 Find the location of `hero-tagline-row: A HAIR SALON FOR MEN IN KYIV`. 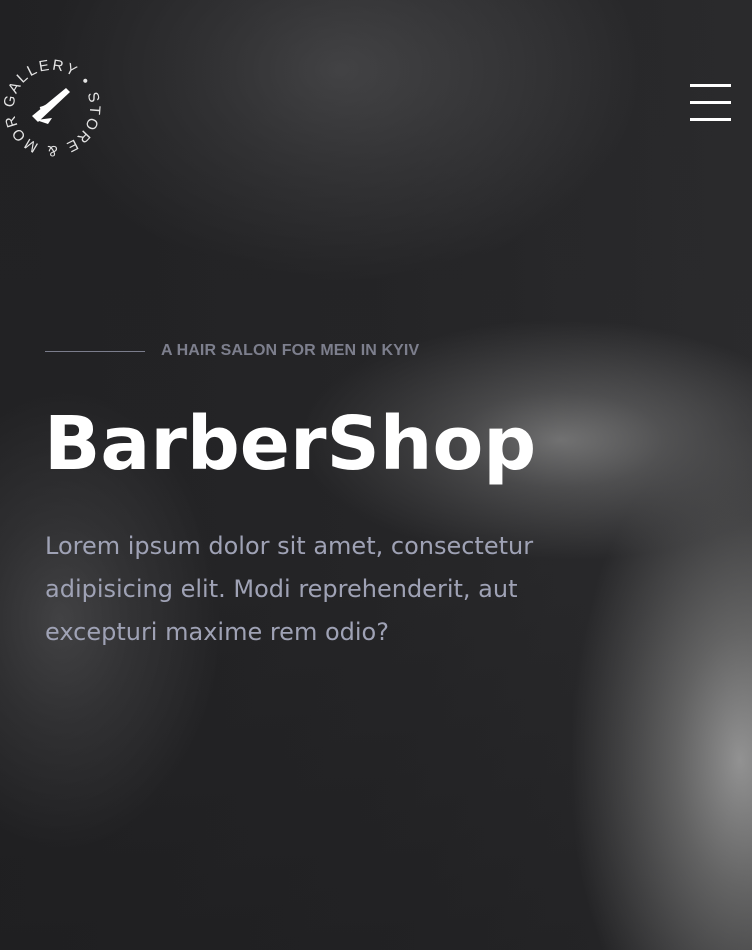

hero-tagline-row: A HAIR SALON FOR MEN IN KYIV is located at coordinates (232, 351).